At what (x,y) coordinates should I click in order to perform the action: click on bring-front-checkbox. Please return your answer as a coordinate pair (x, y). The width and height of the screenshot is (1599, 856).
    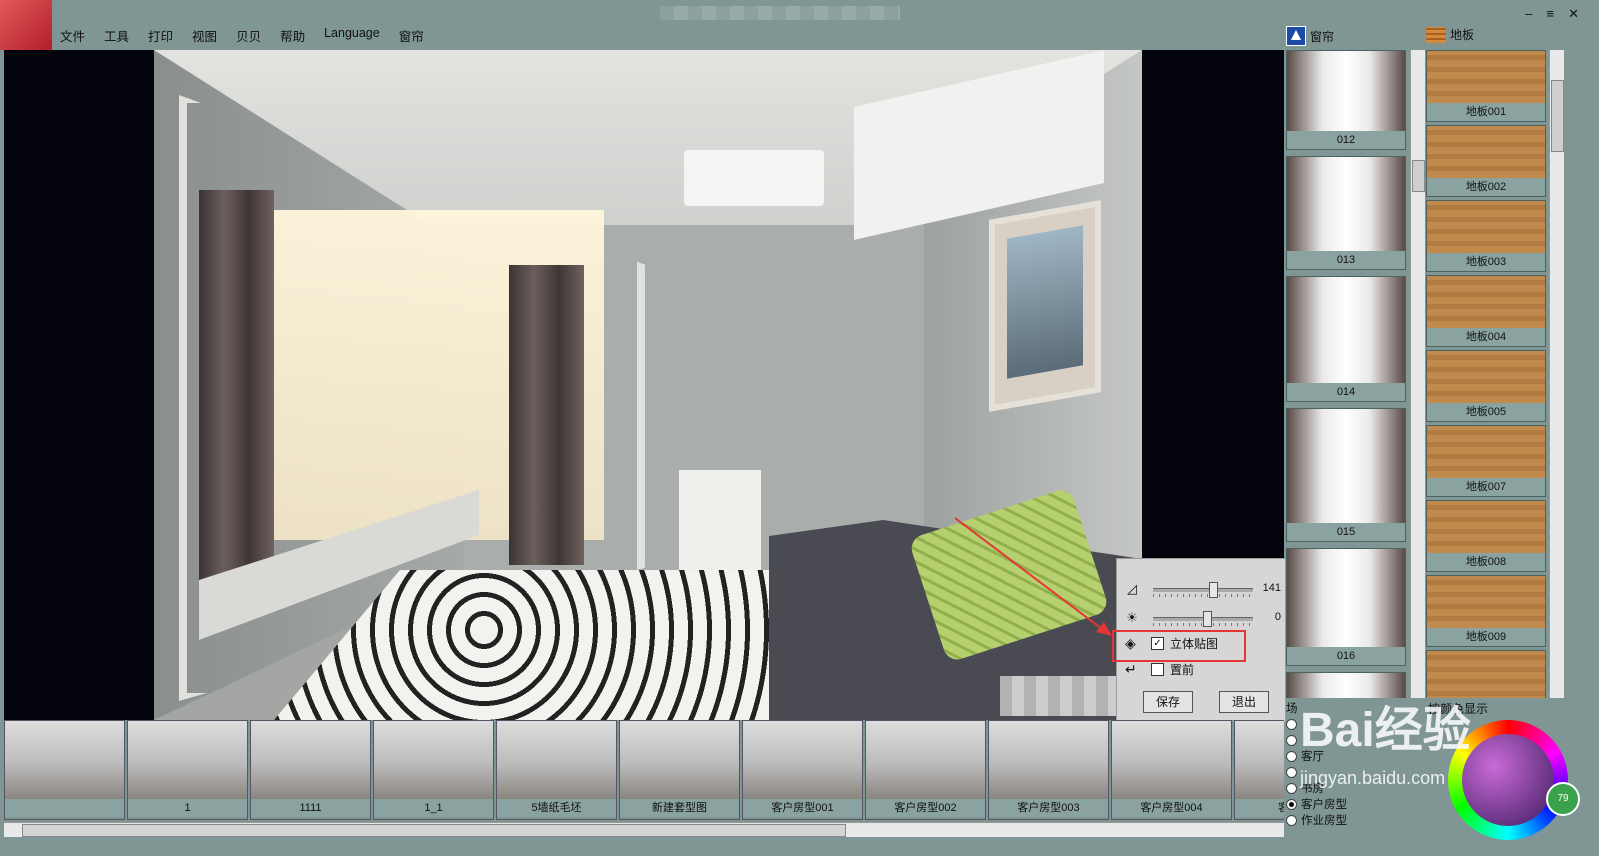
    Looking at the image, I should click on (1157, 669).